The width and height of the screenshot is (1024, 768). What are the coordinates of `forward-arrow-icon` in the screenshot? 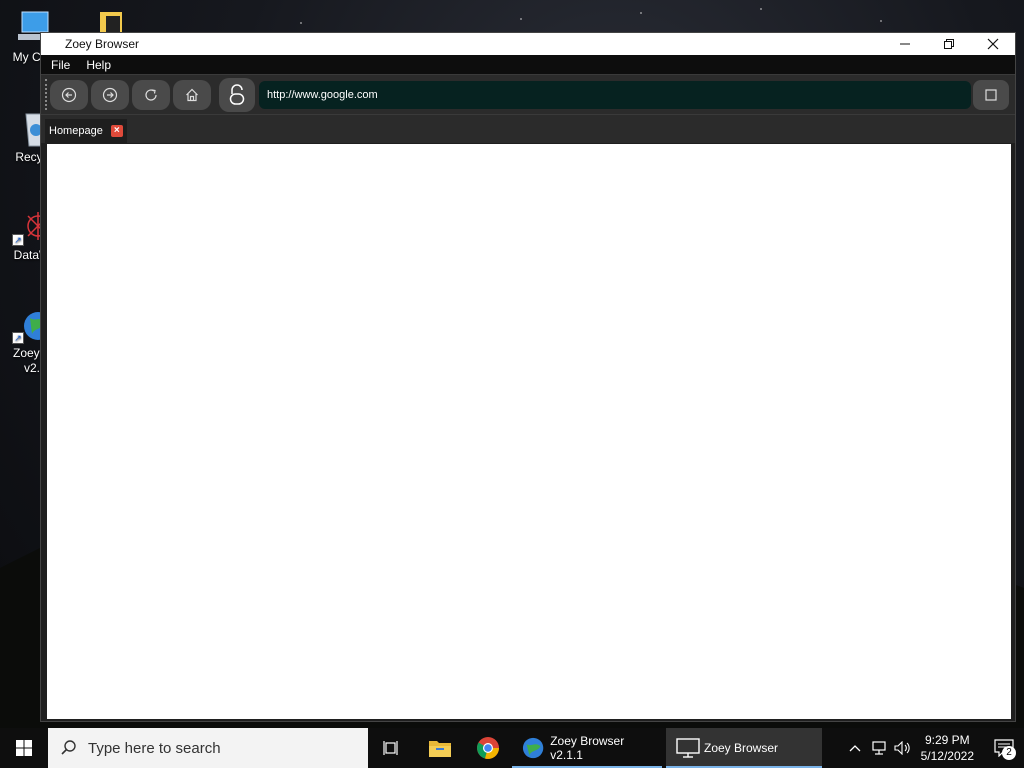 It's located at (110, 94).